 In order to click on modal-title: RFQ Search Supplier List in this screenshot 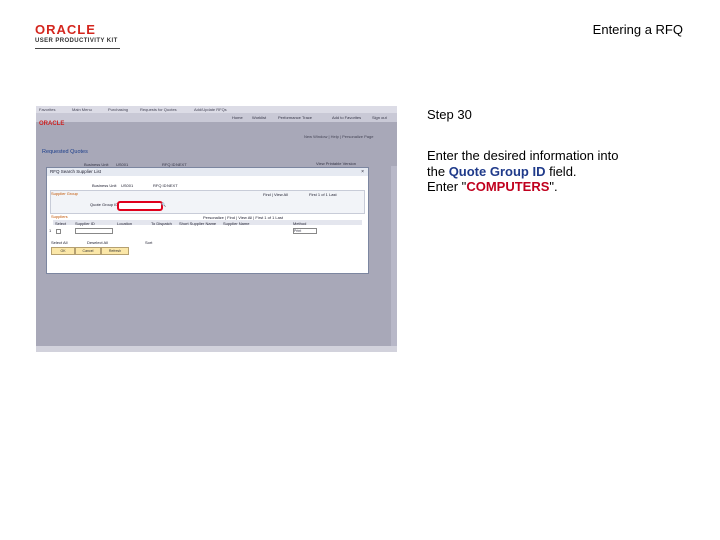, I will do `click(76, 171)`.